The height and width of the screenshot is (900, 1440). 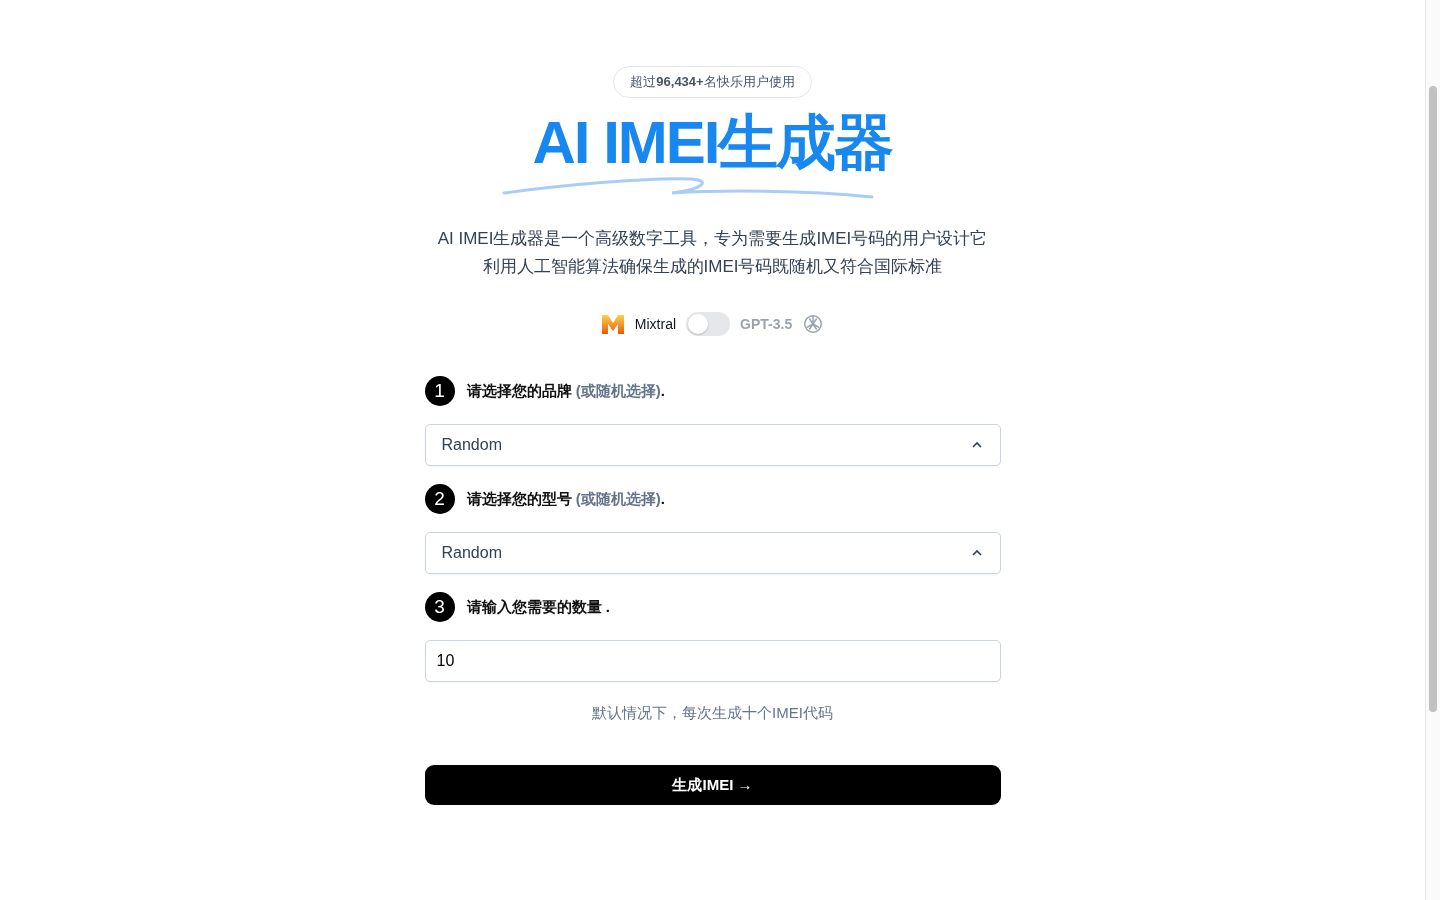 I want to click on model-label: Mixtral, so click(x=655, y=324).